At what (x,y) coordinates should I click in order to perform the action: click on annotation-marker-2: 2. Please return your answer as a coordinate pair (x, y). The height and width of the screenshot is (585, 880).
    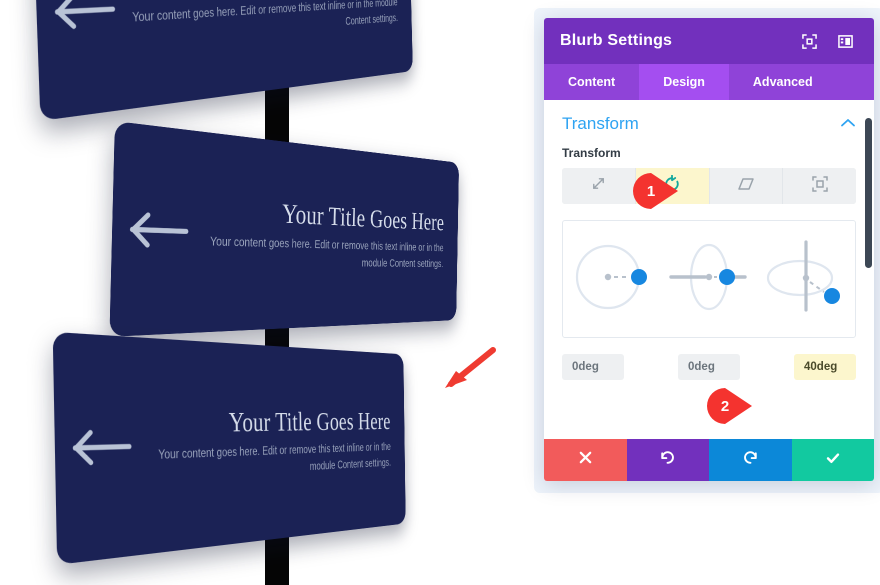
    Looking at the image, I should click on (730, 406).